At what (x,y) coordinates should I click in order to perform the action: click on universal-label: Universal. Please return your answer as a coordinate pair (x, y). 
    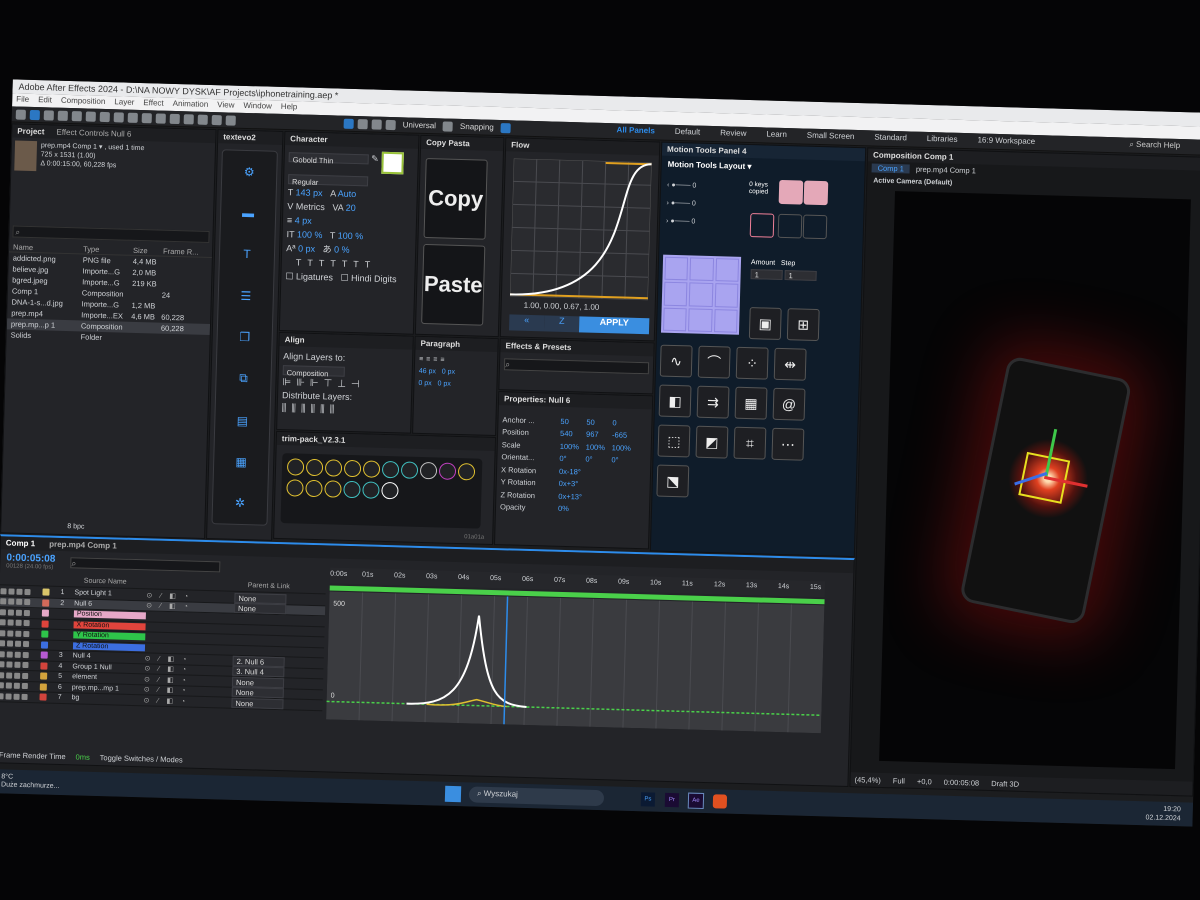
    Looking at the image, I should click on (420, 125).